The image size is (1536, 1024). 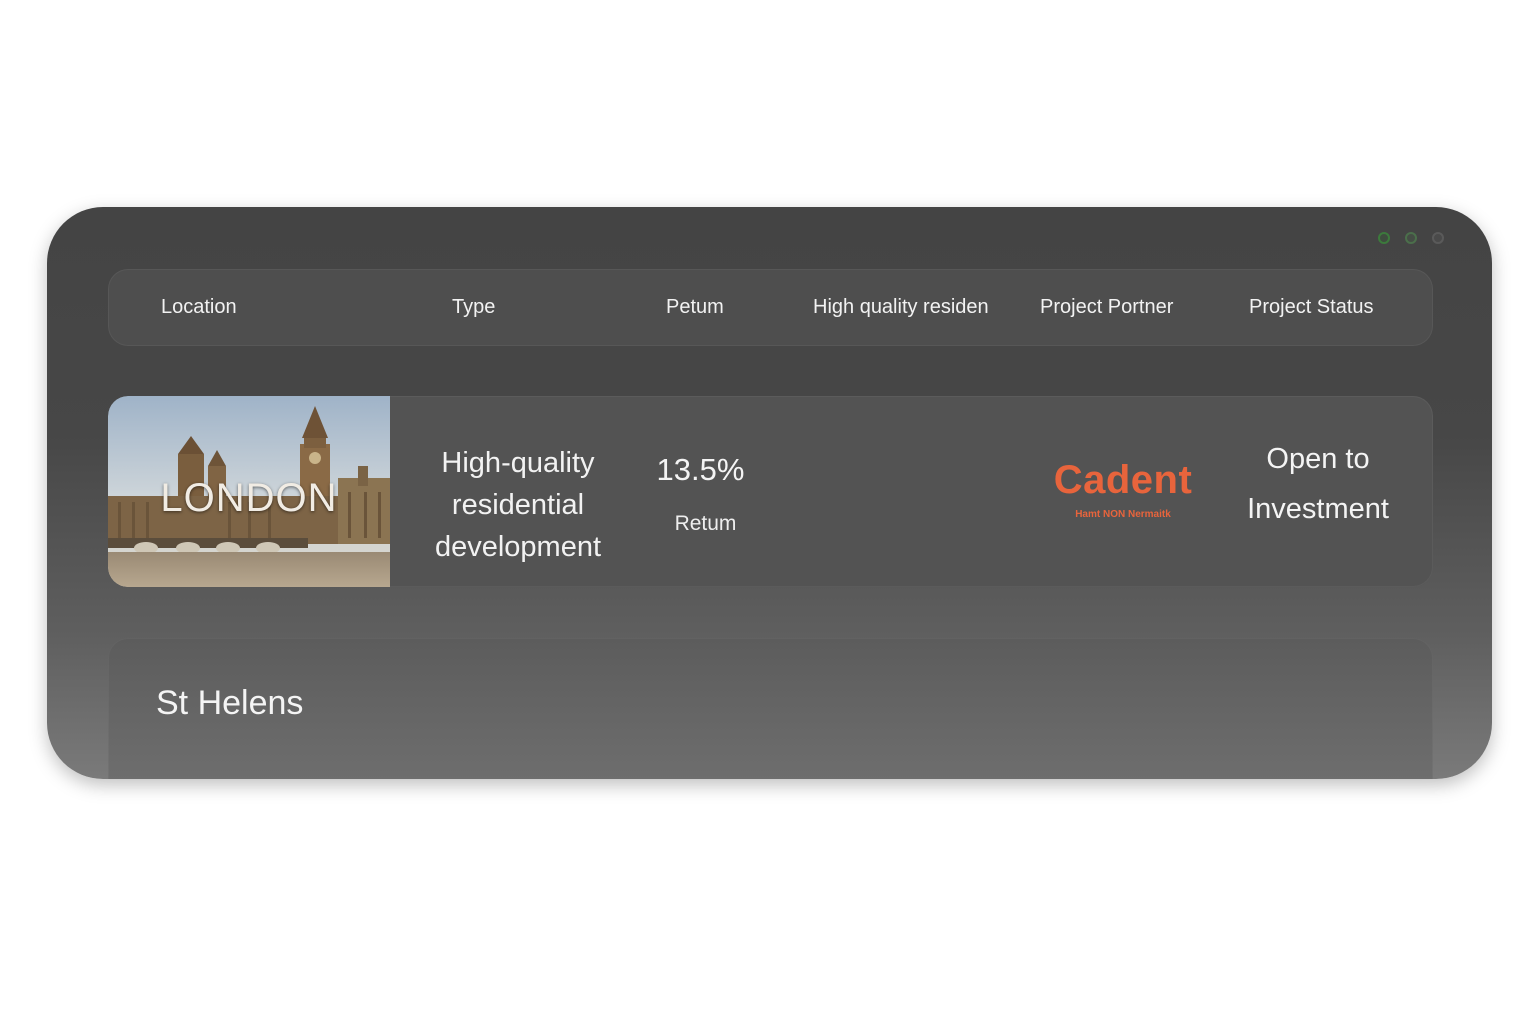 What do you see at coordinates (705, 523) in the screenshot?
I see `return-label: Retum` at bounding box center [705, 523].